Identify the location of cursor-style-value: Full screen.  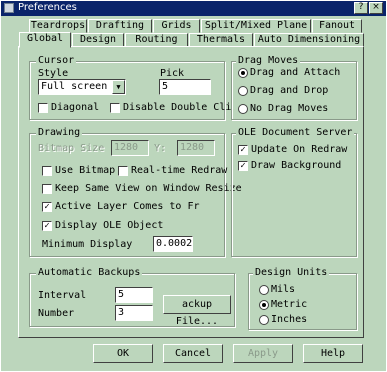
(74, 86).